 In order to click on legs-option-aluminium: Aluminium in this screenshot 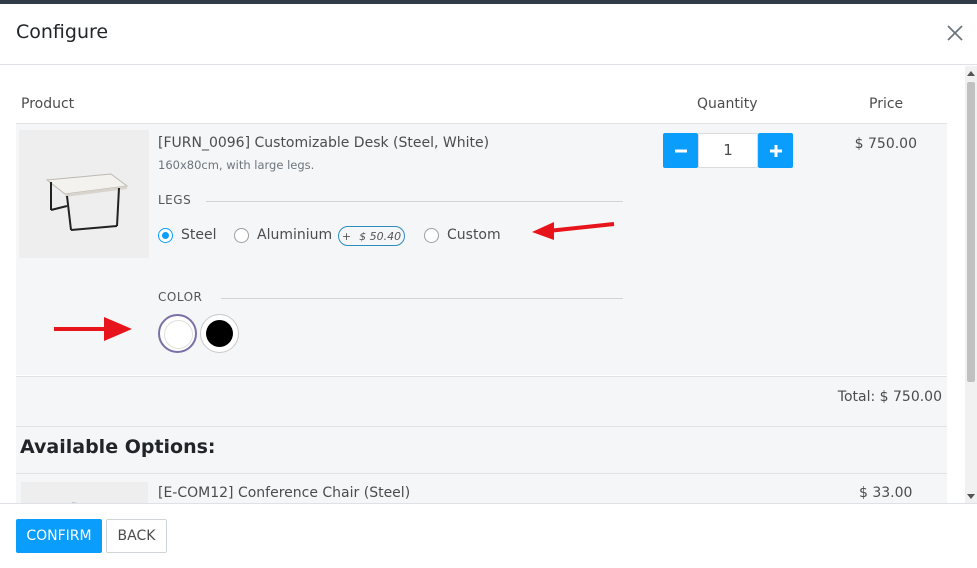, I will do `click(283, 235)`.